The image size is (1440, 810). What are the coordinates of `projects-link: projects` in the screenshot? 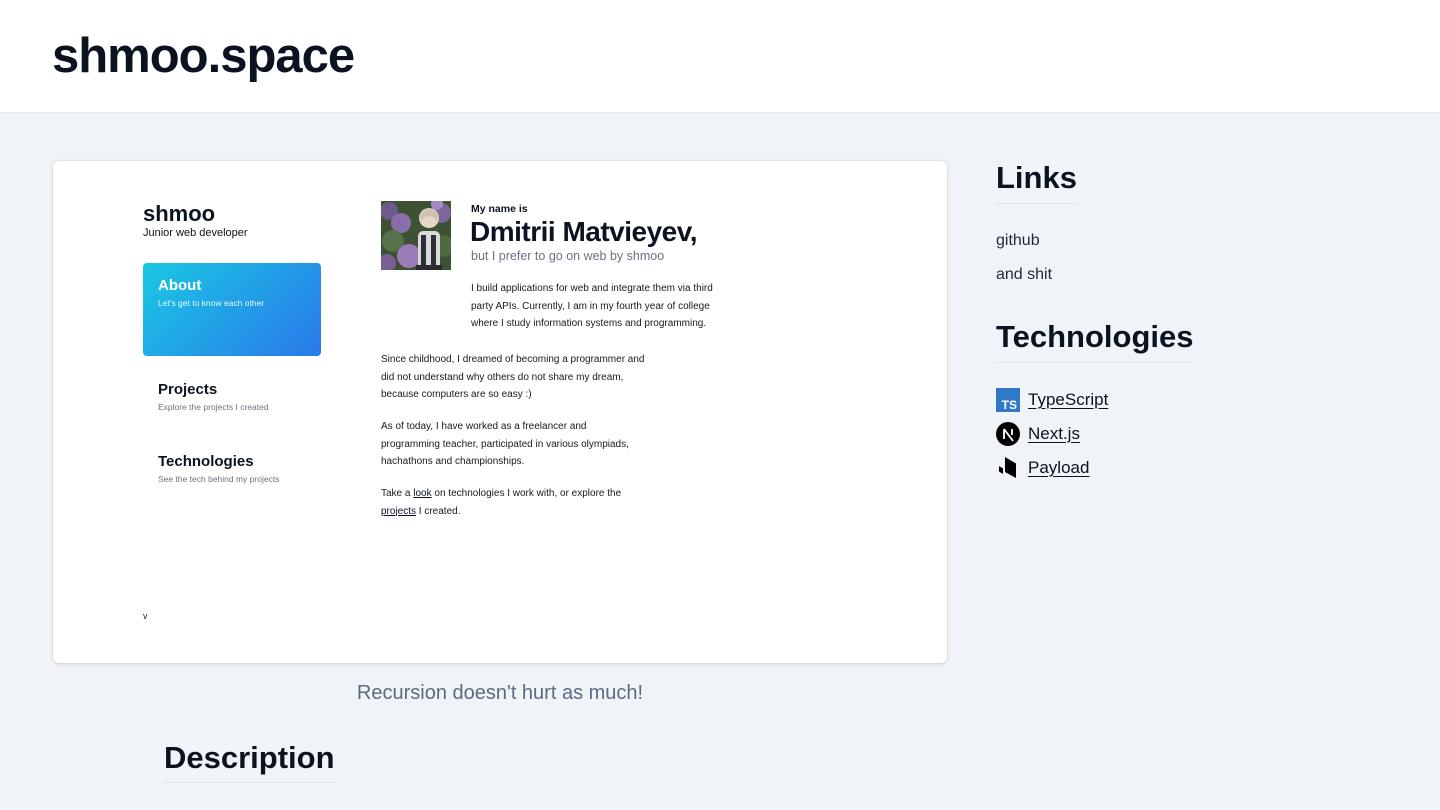 It's located at (398, 511).